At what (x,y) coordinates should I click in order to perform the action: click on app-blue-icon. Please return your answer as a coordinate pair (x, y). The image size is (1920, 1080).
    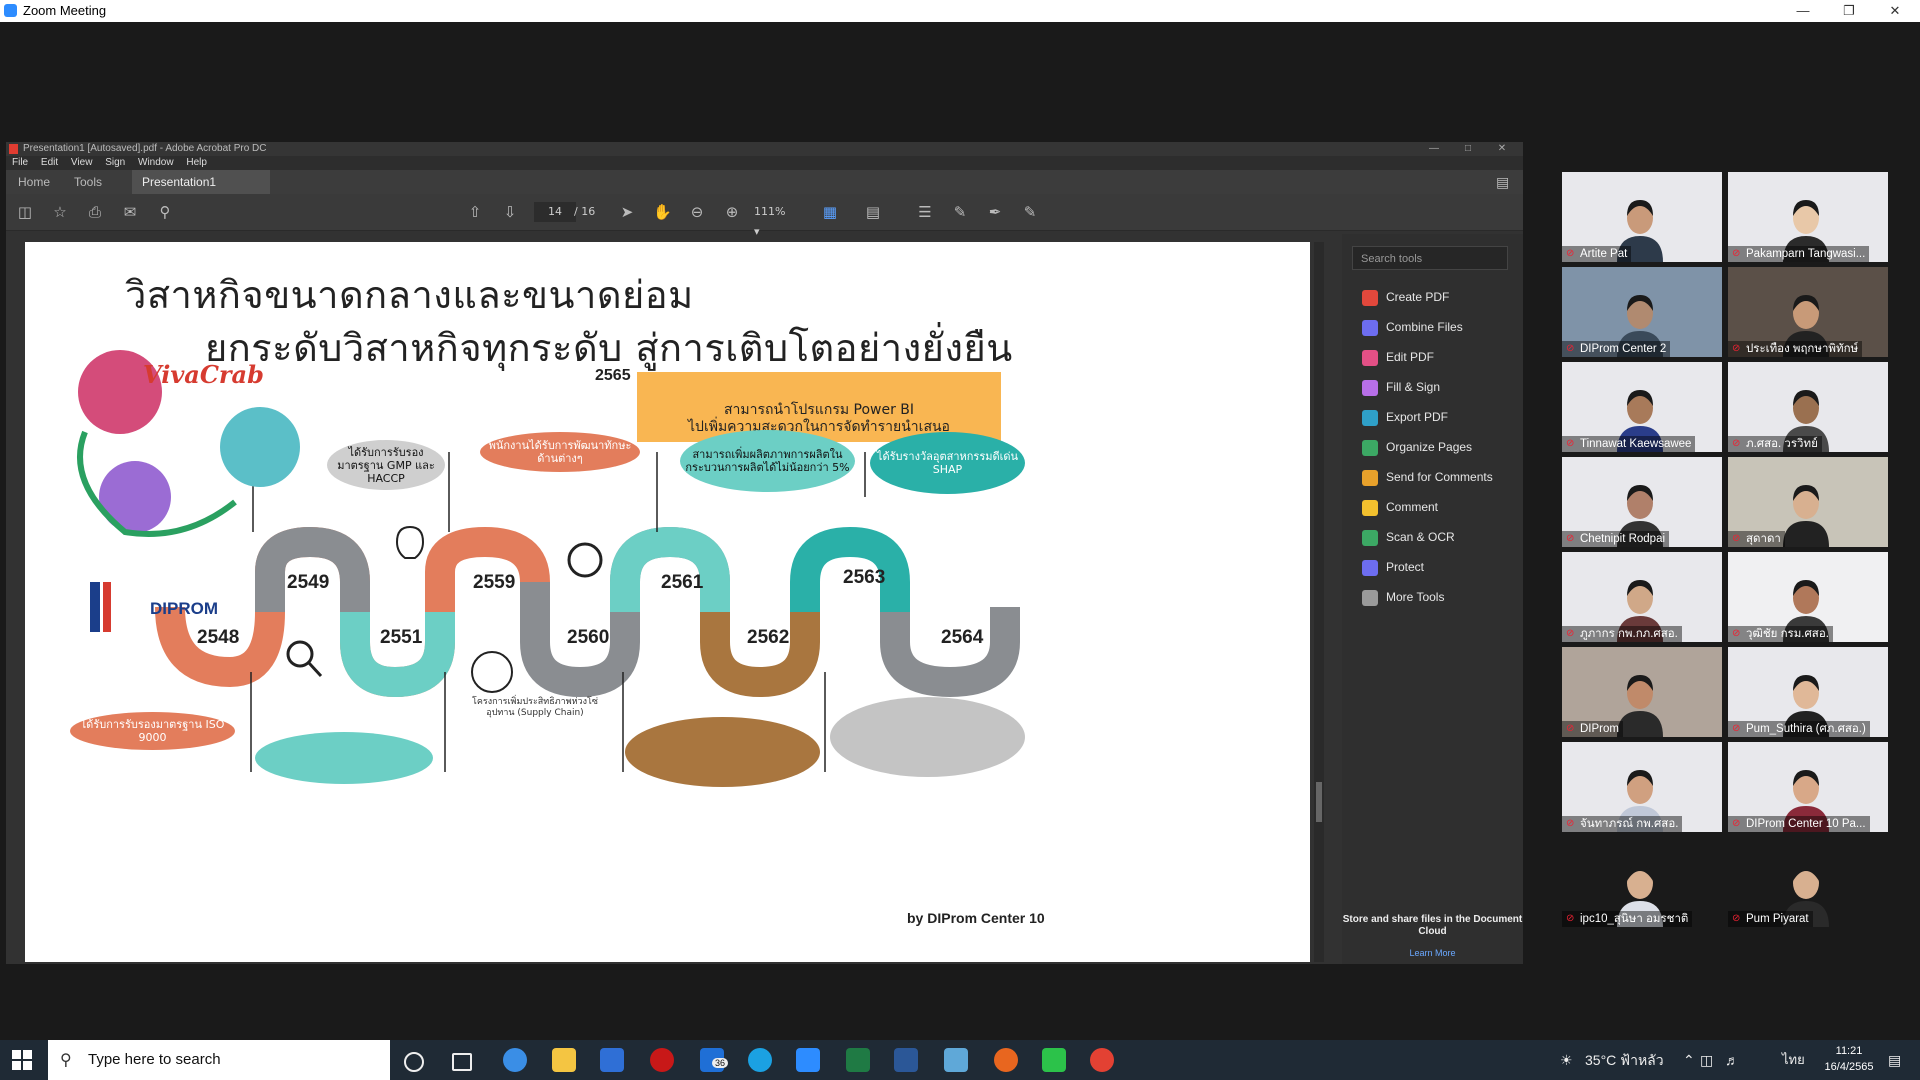
    Looking at the image, I should click on (956, 1060).